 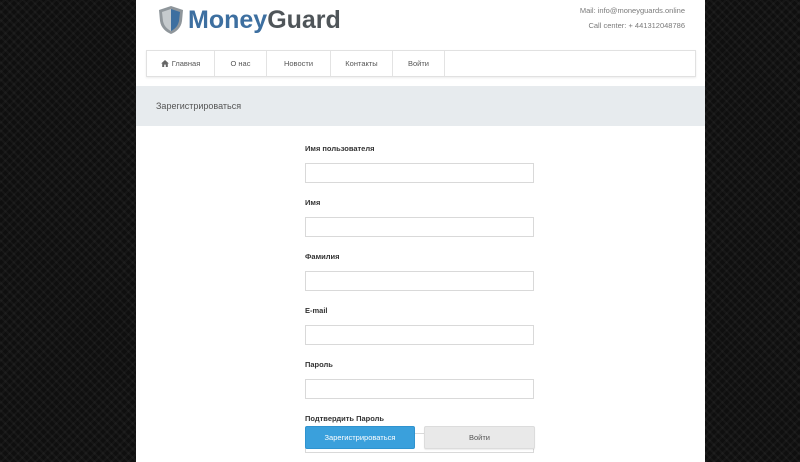 I want to click on logo-guard: Guard, so click(x=304, y=20).